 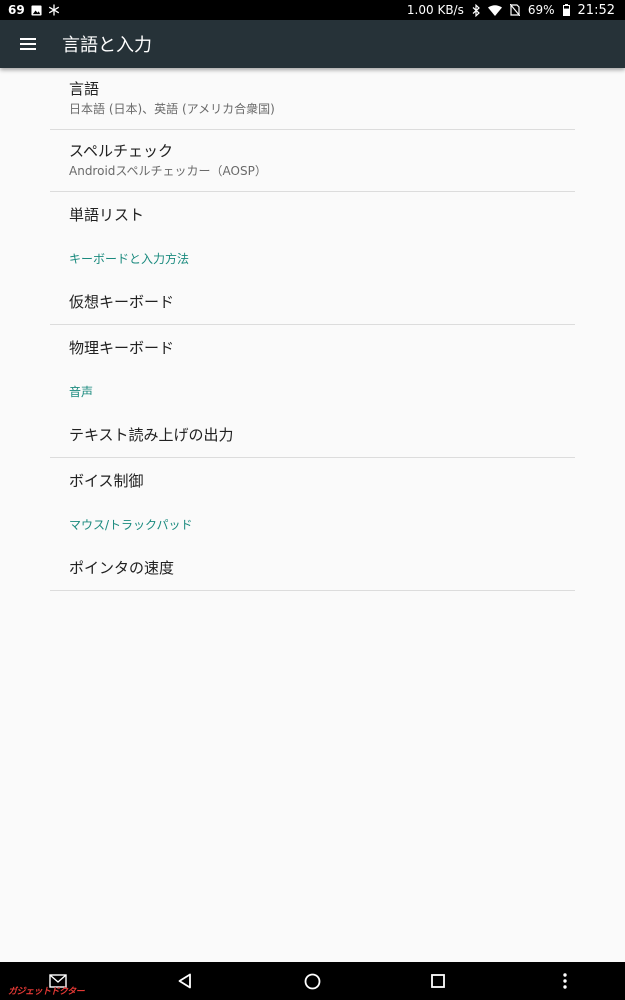 I want to click on voice-control-setting: ボイス制御, so click(x=312, y=481).